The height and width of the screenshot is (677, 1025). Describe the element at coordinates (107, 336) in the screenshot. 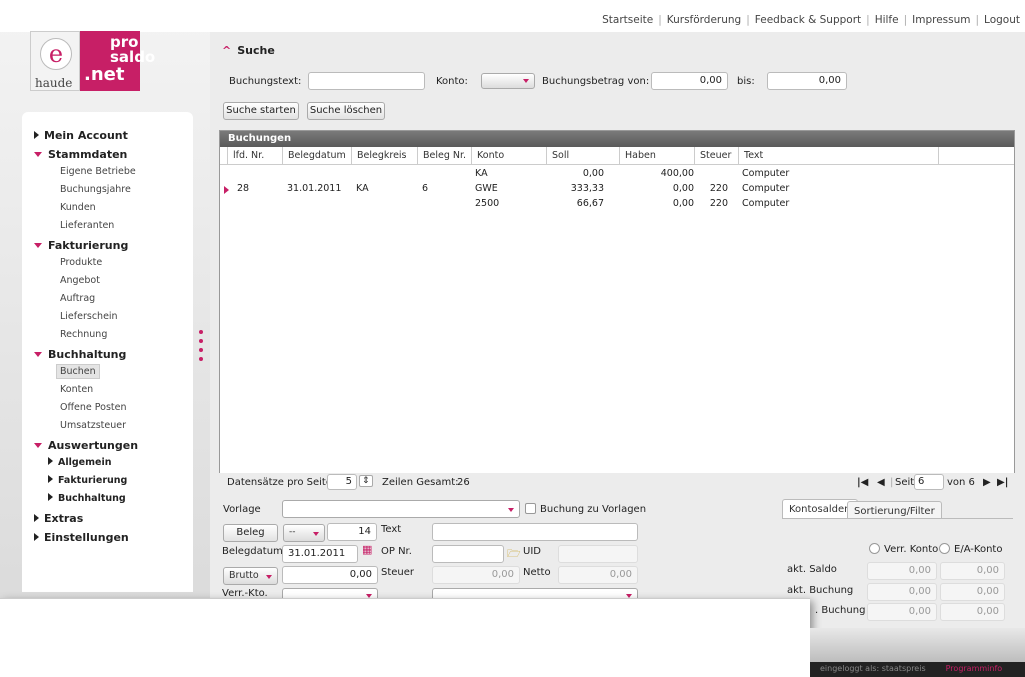

I see `sidebar-item-rechnung: Rechnung` at that location.